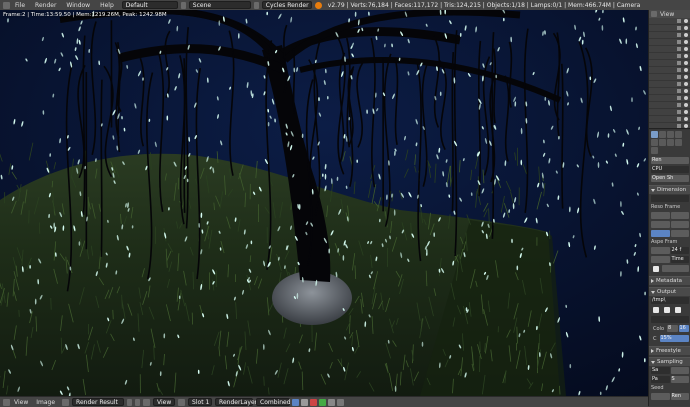  I want to click on device-selector: CPU, so click(670, 169).